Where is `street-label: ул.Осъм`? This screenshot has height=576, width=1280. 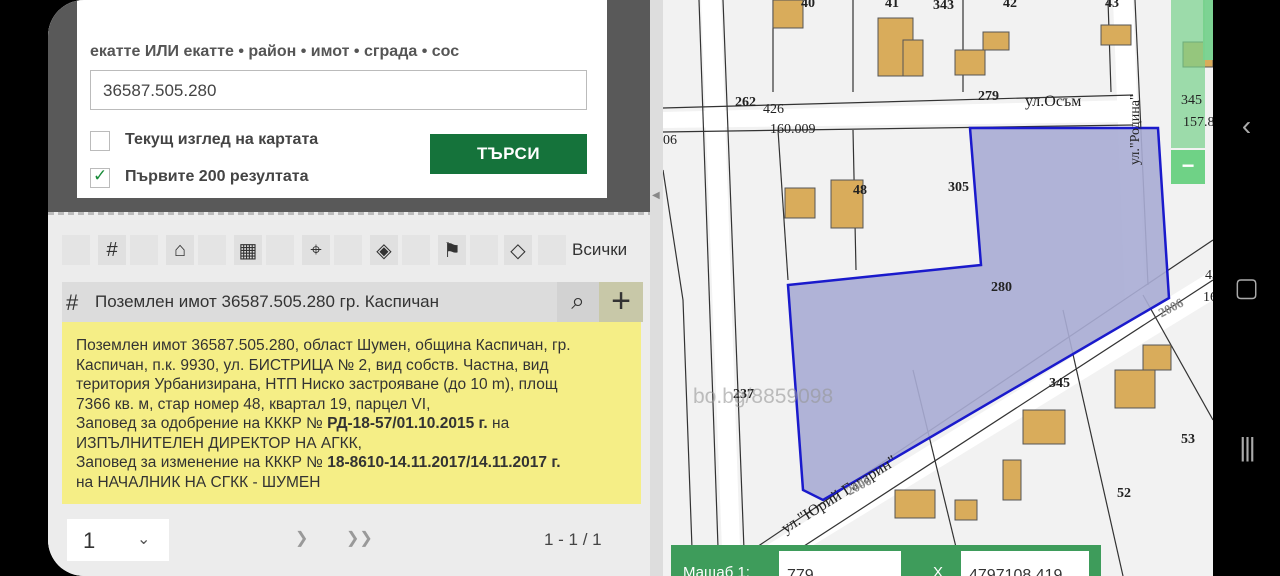 street-label: ул.Осъм is located at coordinates (1053, 101).